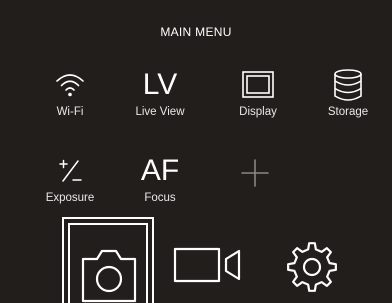  I want to click on storage-icon, so click(348, 85).